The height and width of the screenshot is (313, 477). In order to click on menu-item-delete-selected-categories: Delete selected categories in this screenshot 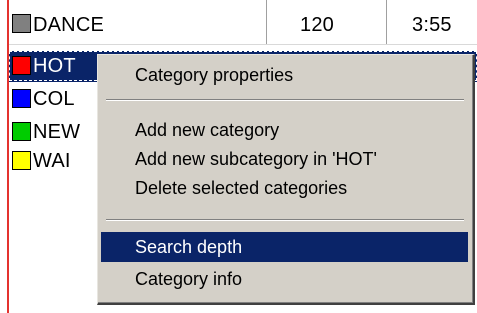, I will do `click(284, 188)`.